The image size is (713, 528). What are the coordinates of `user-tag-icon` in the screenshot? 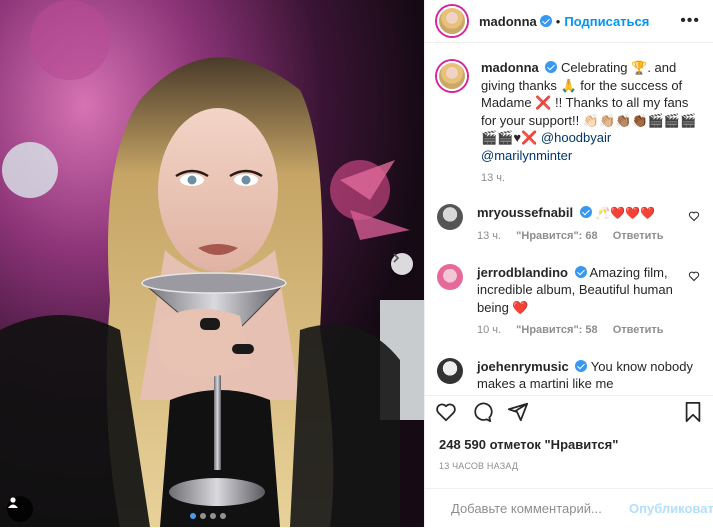 It's located at (13, 502).